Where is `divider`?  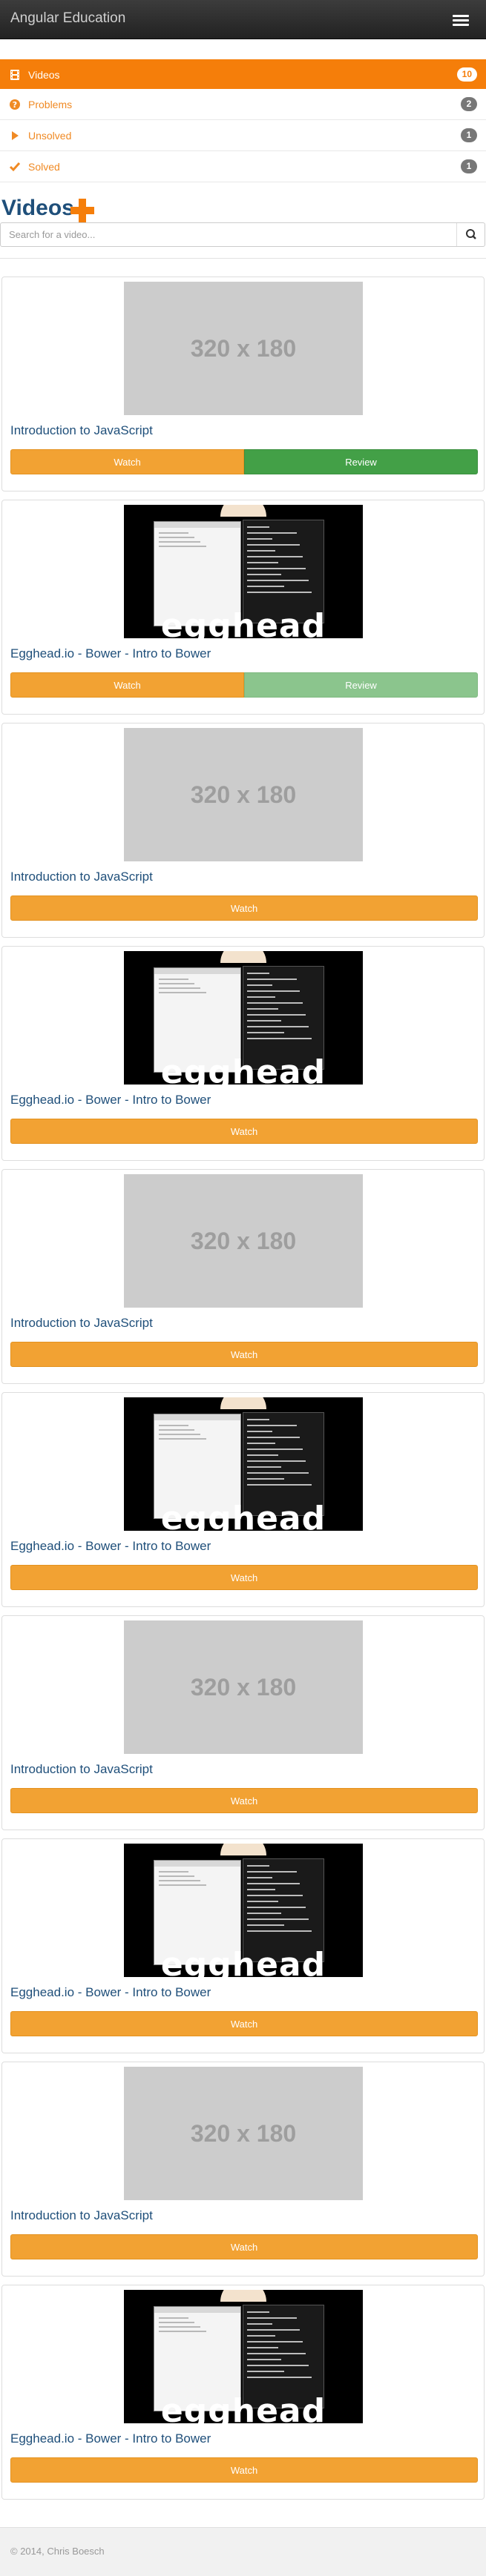 divider is located at coordinates (243, 258).